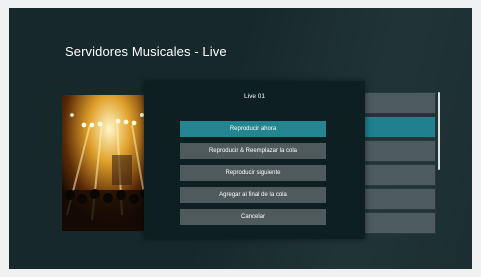  I want to click on play-replace-queue-button: Reproducir & Reemplazar la cola, so click(253, 151).